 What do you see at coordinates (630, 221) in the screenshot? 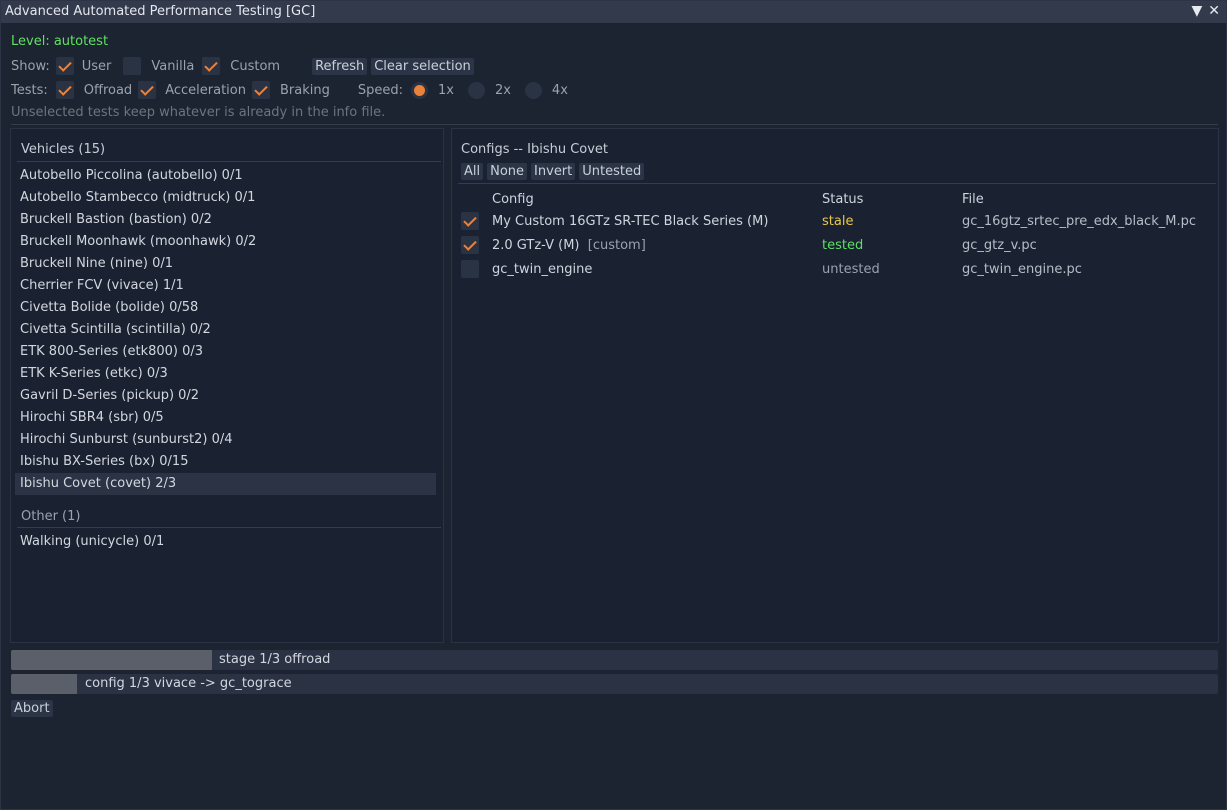
I see `config-name: My Custom 16GTz SR-TEC Black Series (M)` at bounding box center [630, 221].